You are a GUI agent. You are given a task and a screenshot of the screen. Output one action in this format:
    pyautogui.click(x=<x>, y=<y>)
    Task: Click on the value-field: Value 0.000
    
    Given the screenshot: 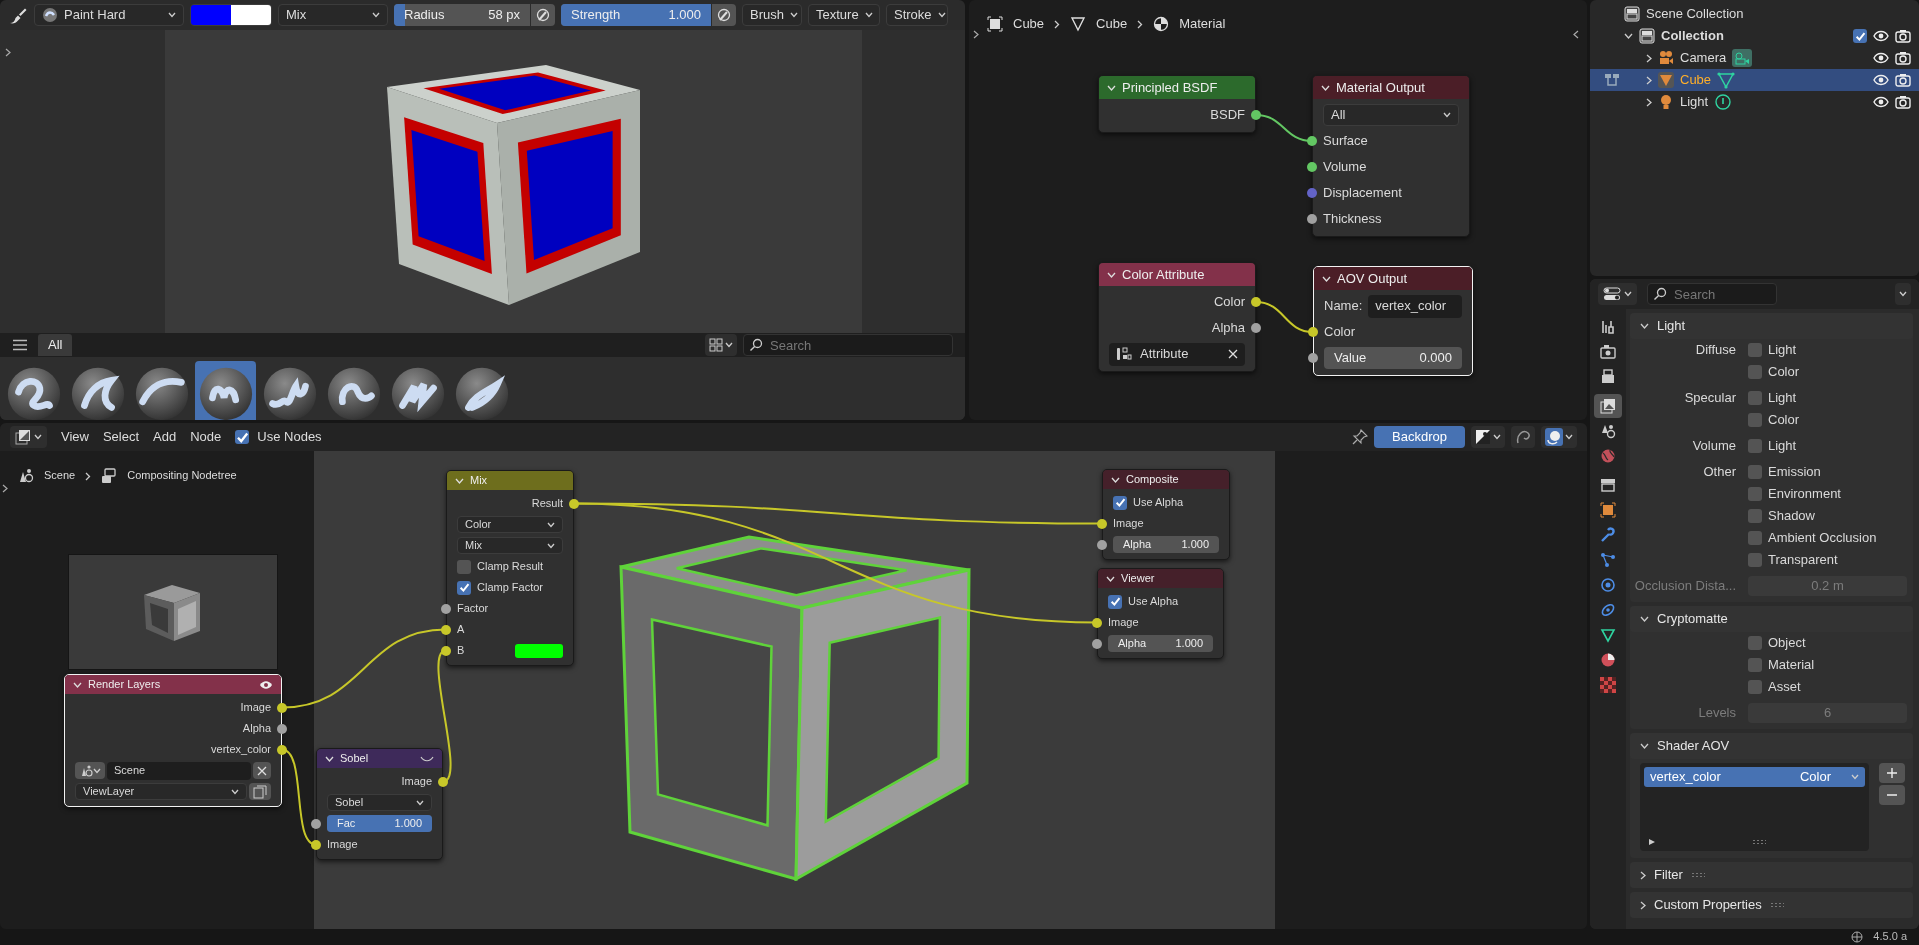 What is the action you would take?
    pyautogui.click(x=1393, y=358)
    